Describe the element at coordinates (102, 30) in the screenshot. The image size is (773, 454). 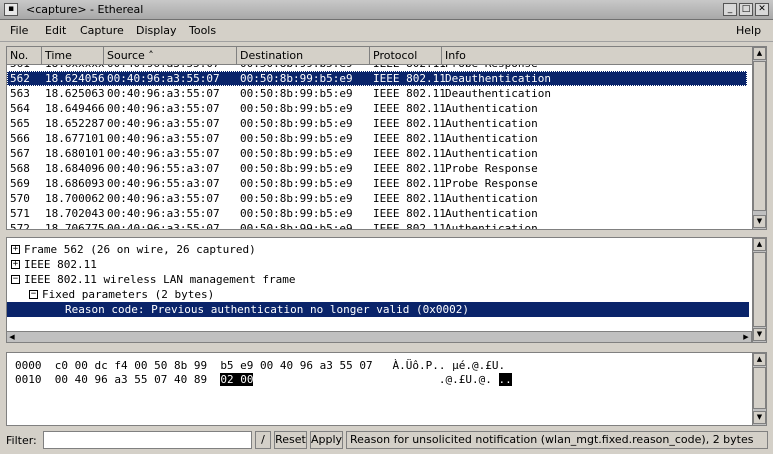
I see `menu-capture: Capture` at that location.